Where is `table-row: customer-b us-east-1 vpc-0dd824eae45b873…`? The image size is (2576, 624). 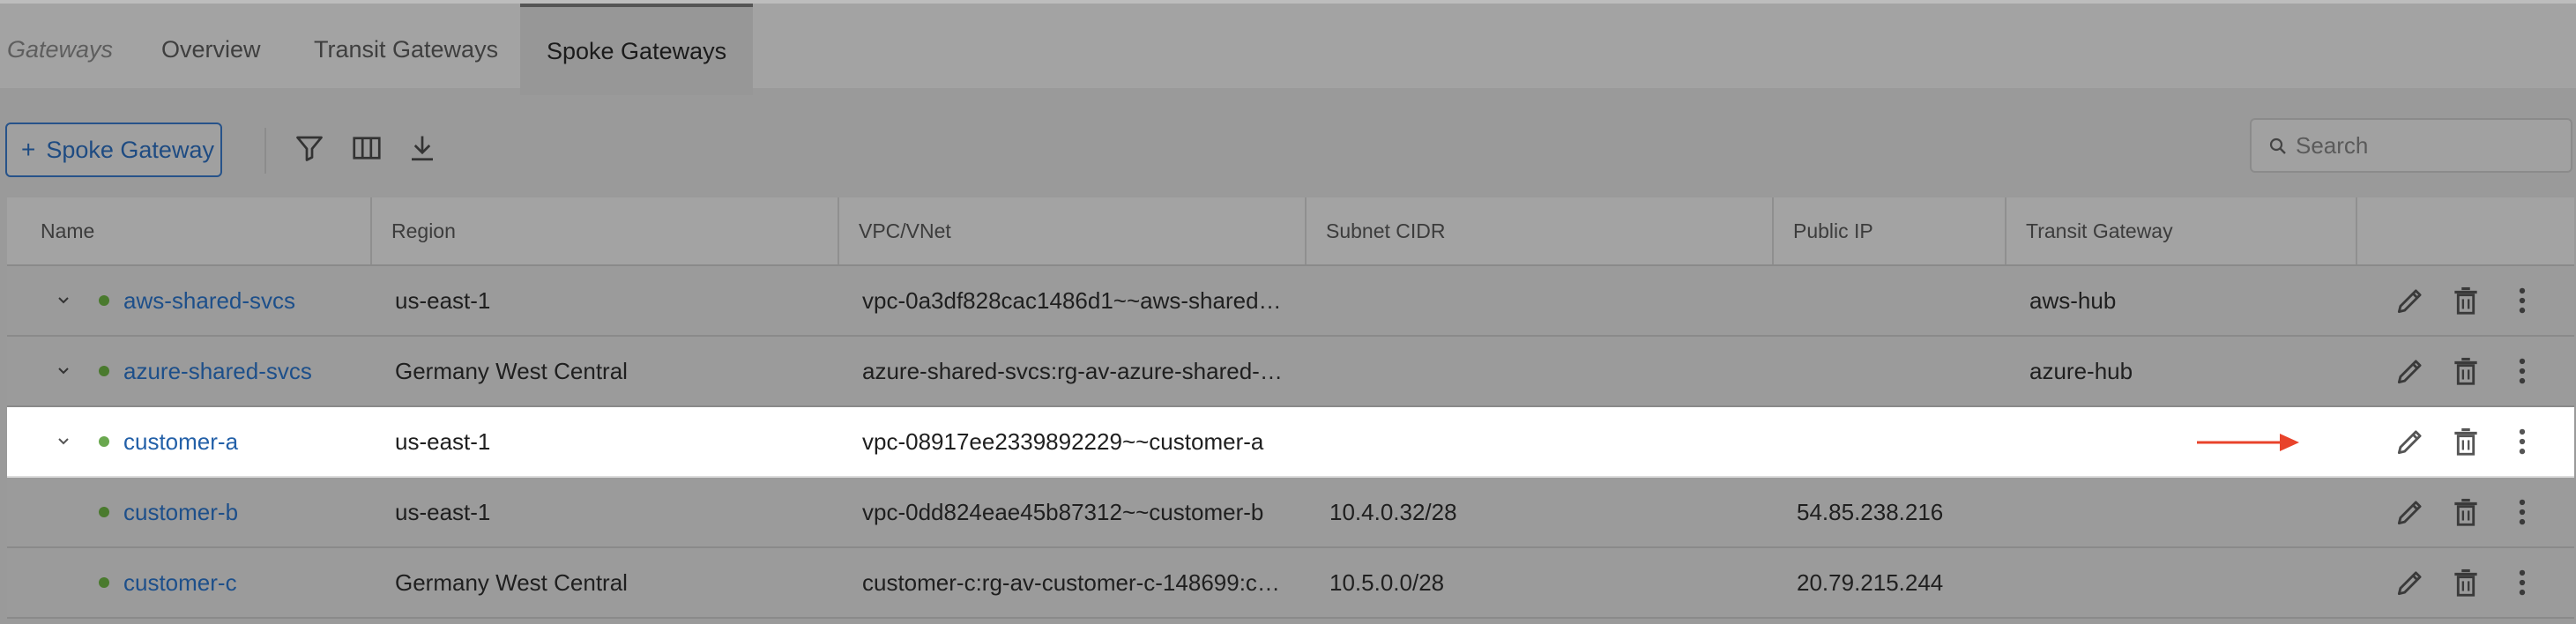
table-row: customer-b us-east-1 vpc-0dd824eae45b873… is located at coordinates (1290, 513).